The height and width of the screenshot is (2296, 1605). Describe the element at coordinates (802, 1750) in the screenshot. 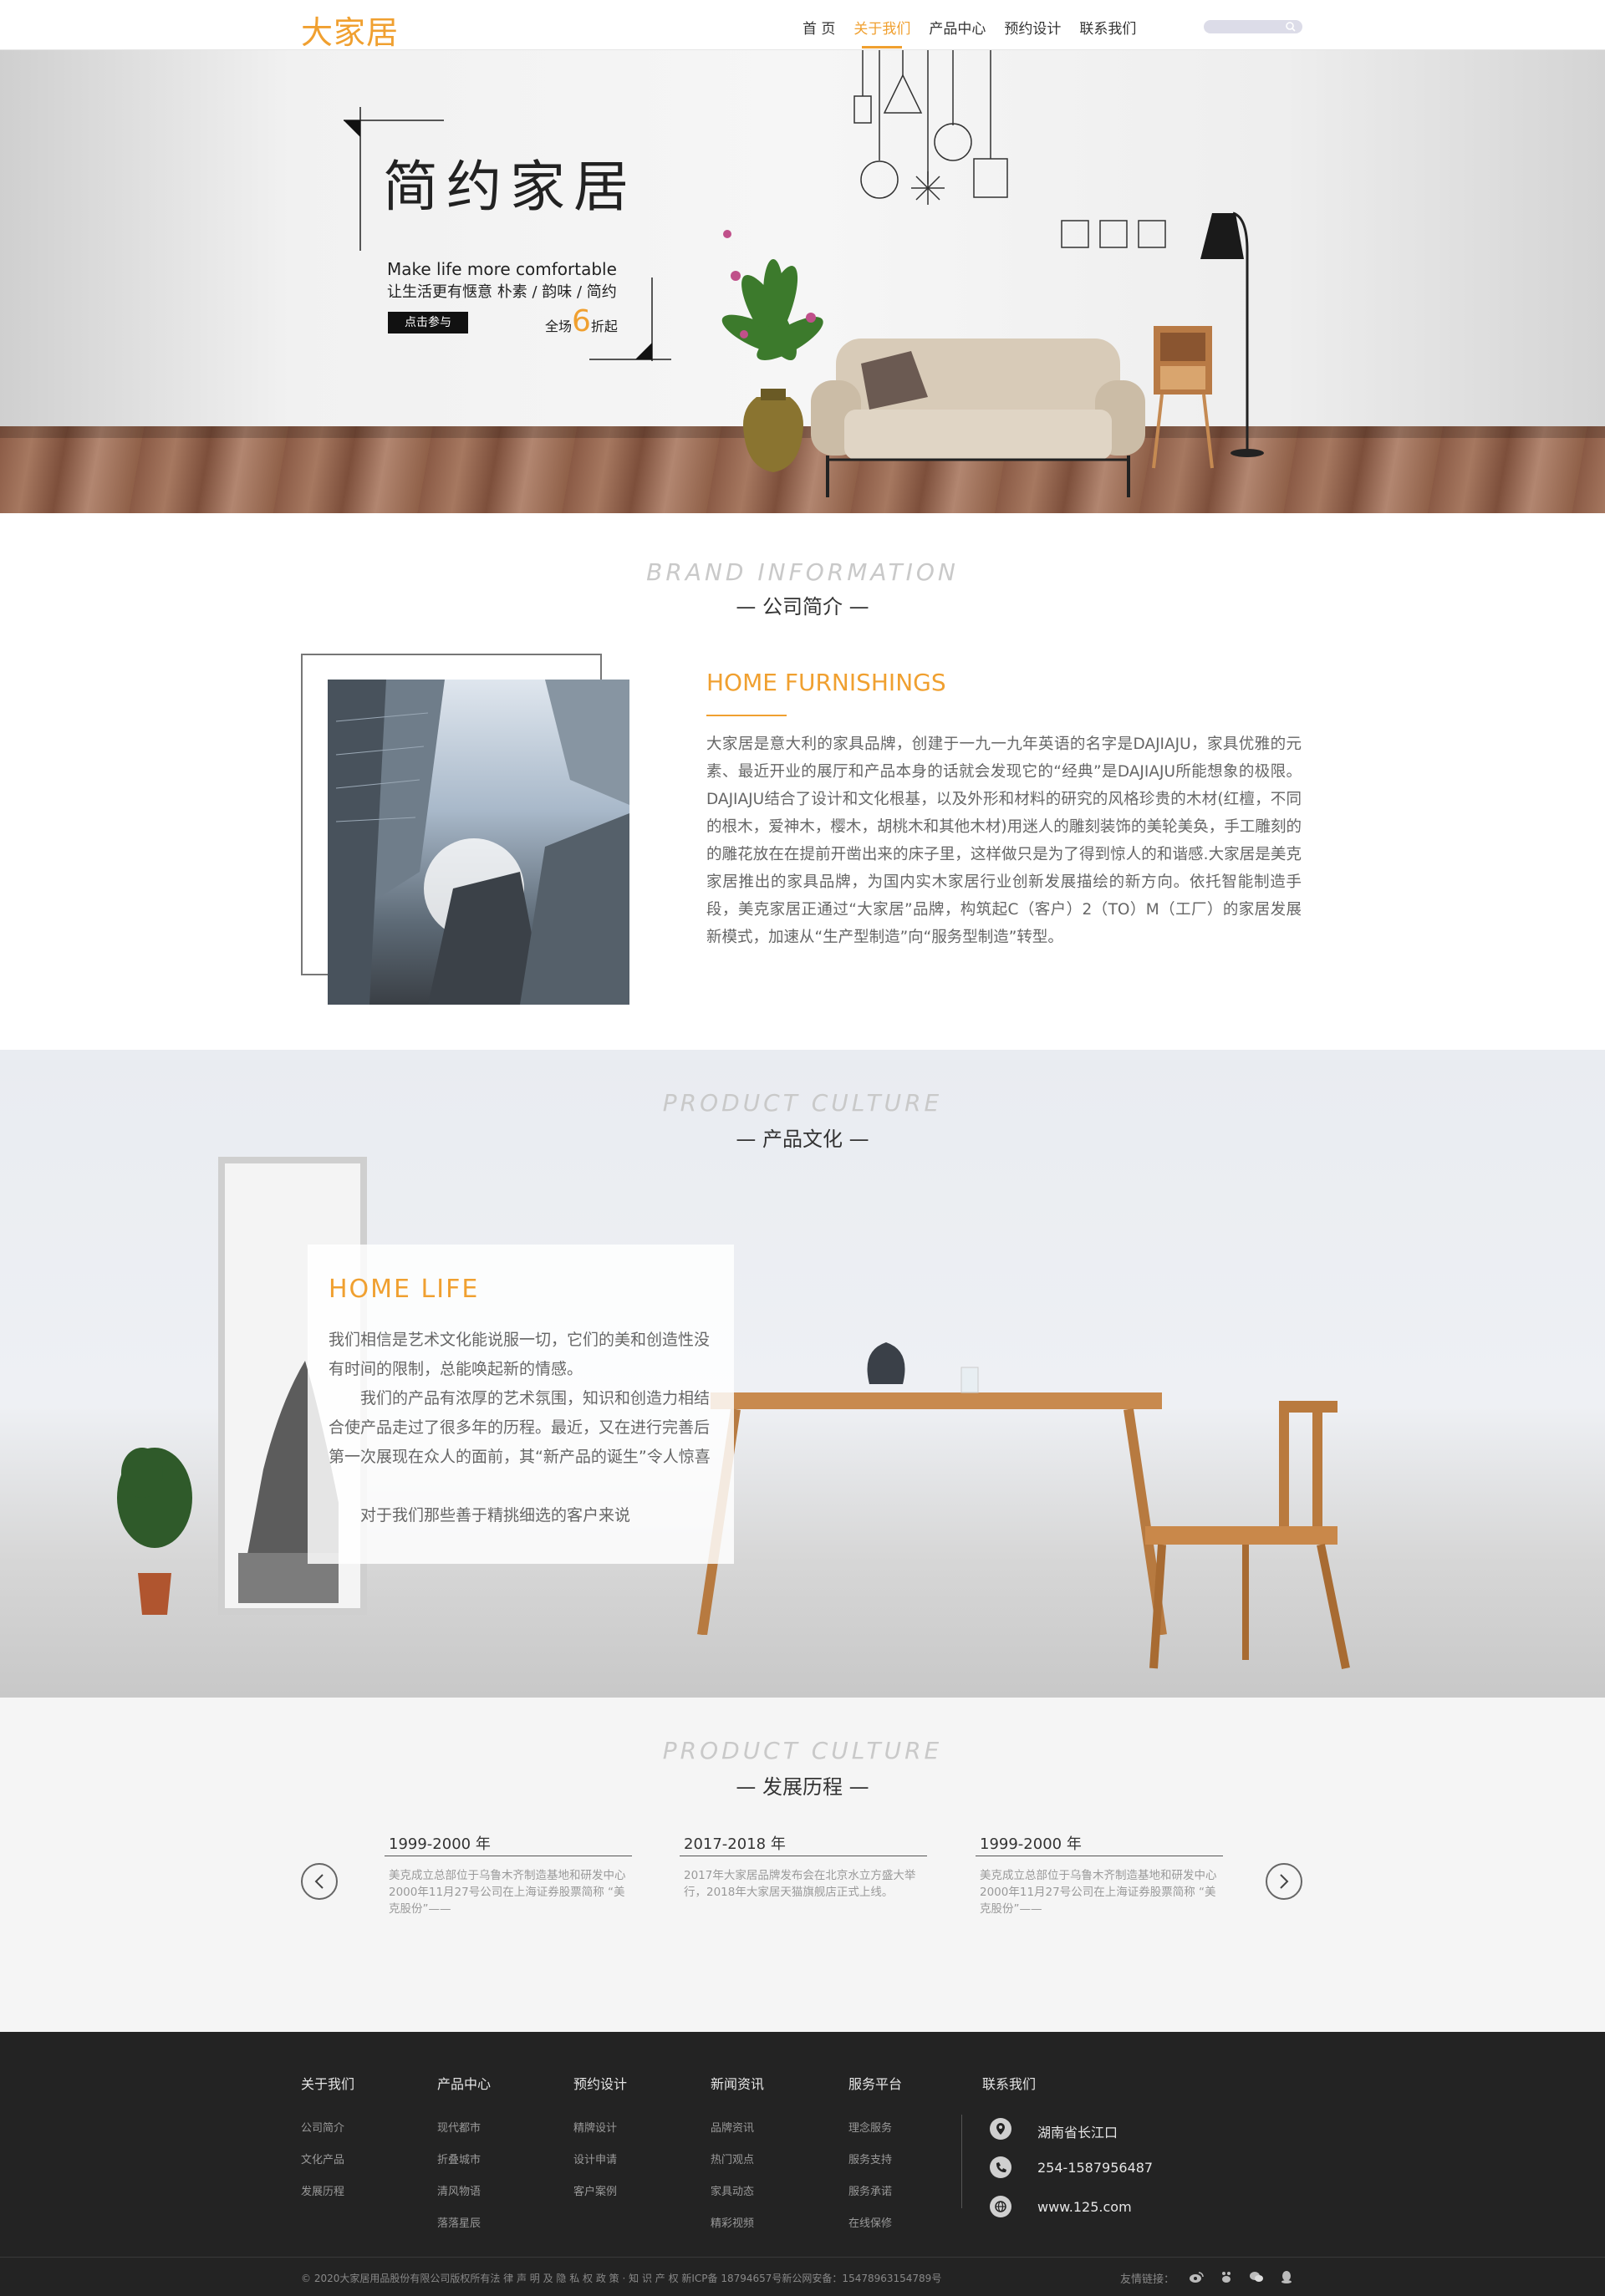

I see `history-section-en: PRODUCT CULTURE` at that location.